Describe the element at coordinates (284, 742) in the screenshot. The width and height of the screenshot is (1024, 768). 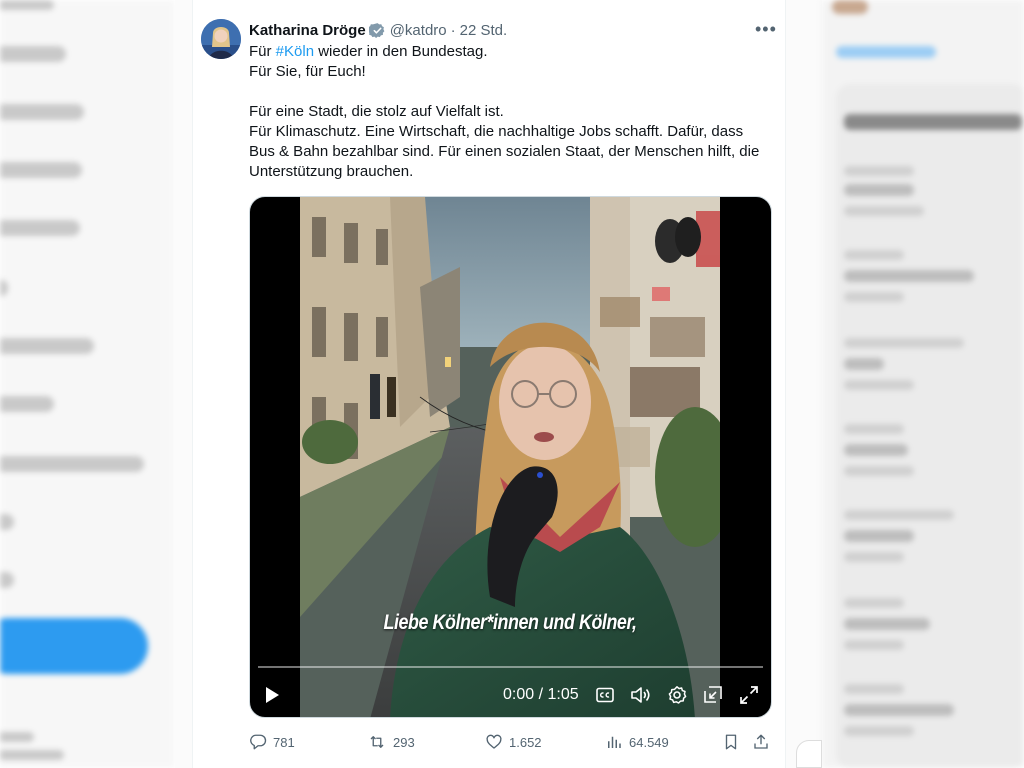
I see `reply-count: 781` at that location.